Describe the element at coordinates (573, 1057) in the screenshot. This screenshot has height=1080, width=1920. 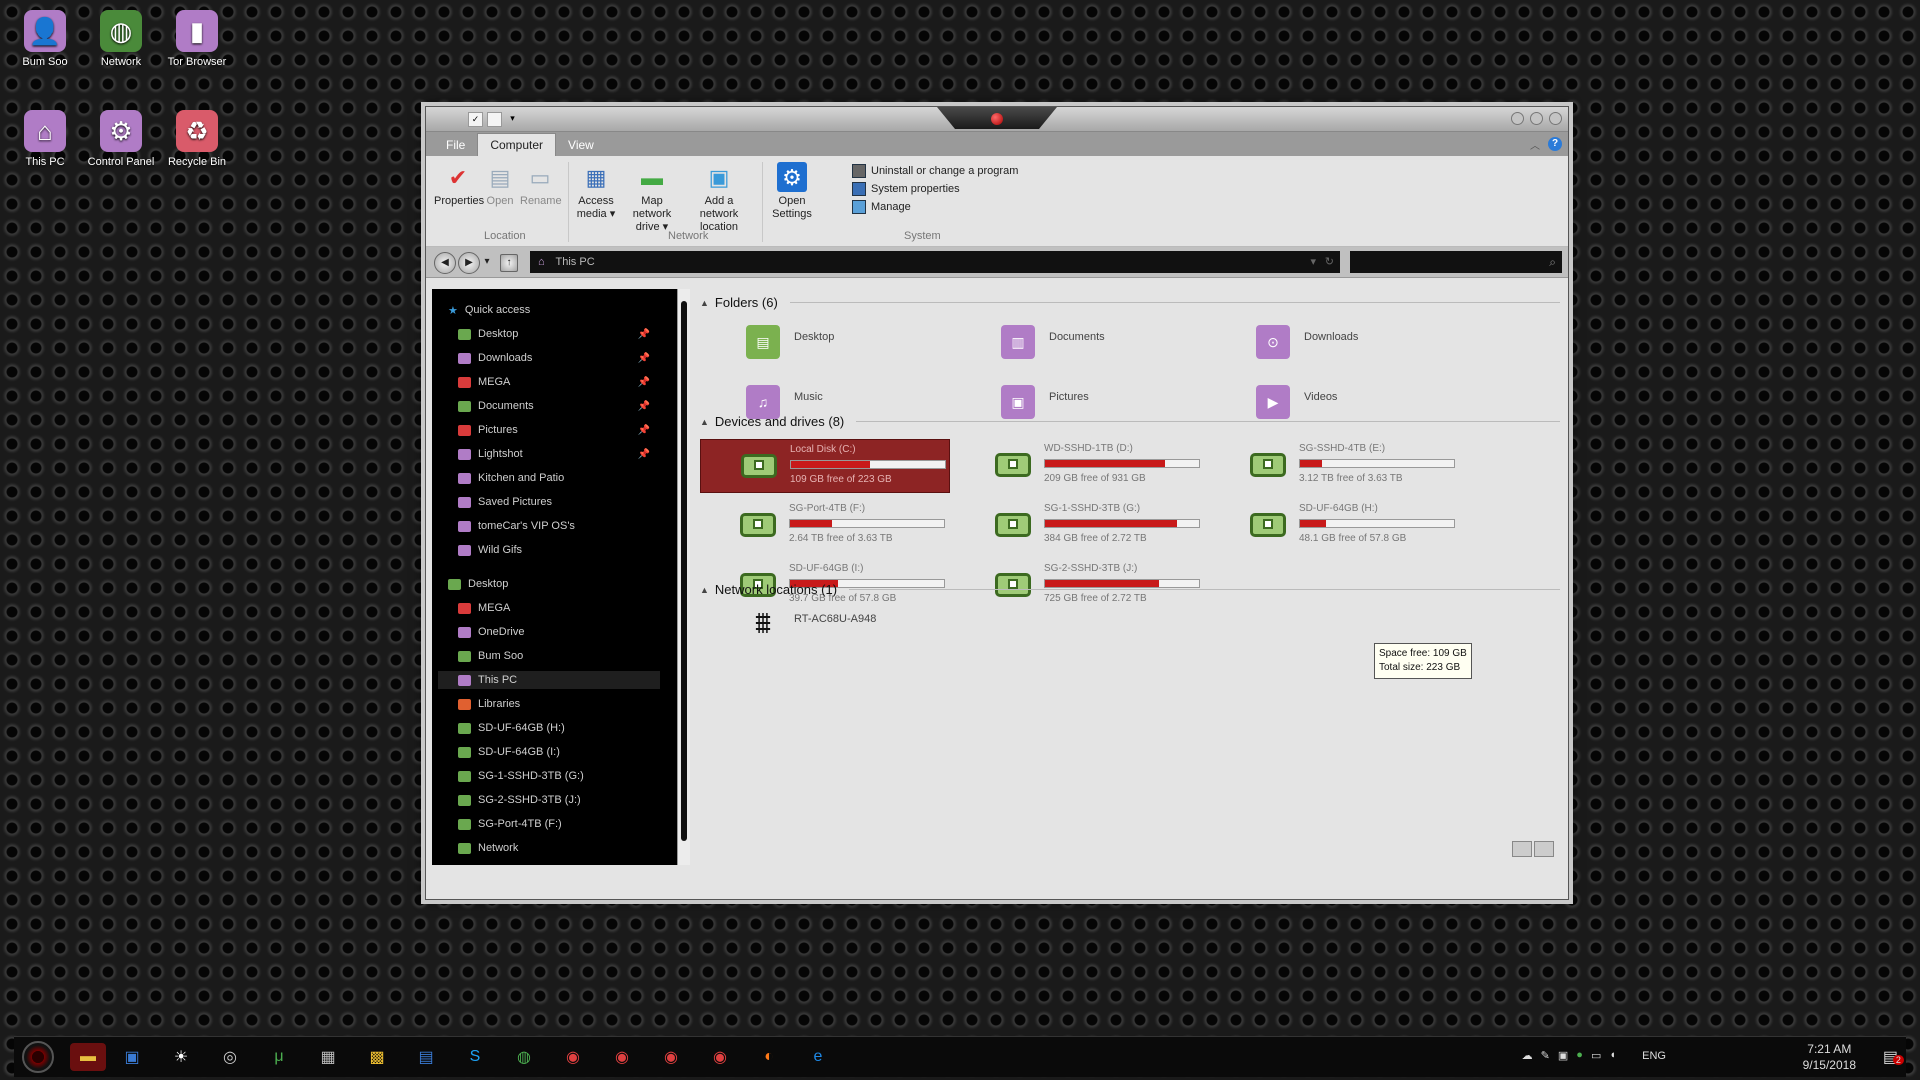
I see `chrome-icon: ◉` at that location.